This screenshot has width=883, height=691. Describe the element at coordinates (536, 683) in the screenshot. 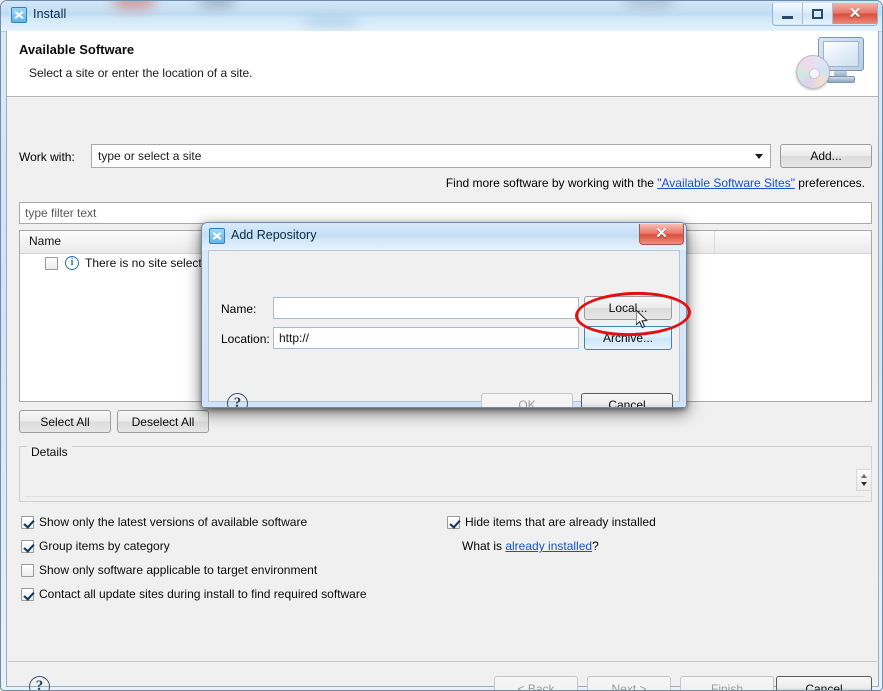

I see `back-button: < Back` at that location.